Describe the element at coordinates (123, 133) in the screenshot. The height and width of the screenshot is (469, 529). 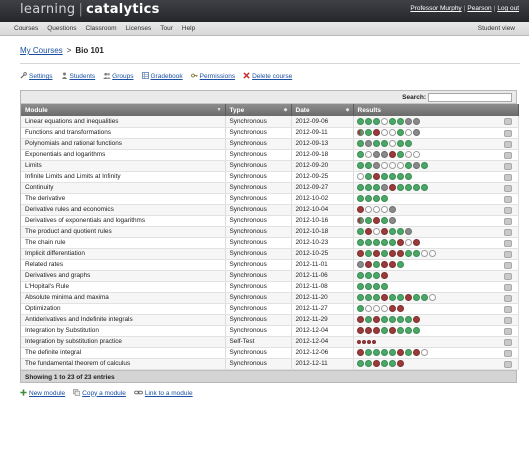
I see `module-cell: Functions and transformations` at that location.